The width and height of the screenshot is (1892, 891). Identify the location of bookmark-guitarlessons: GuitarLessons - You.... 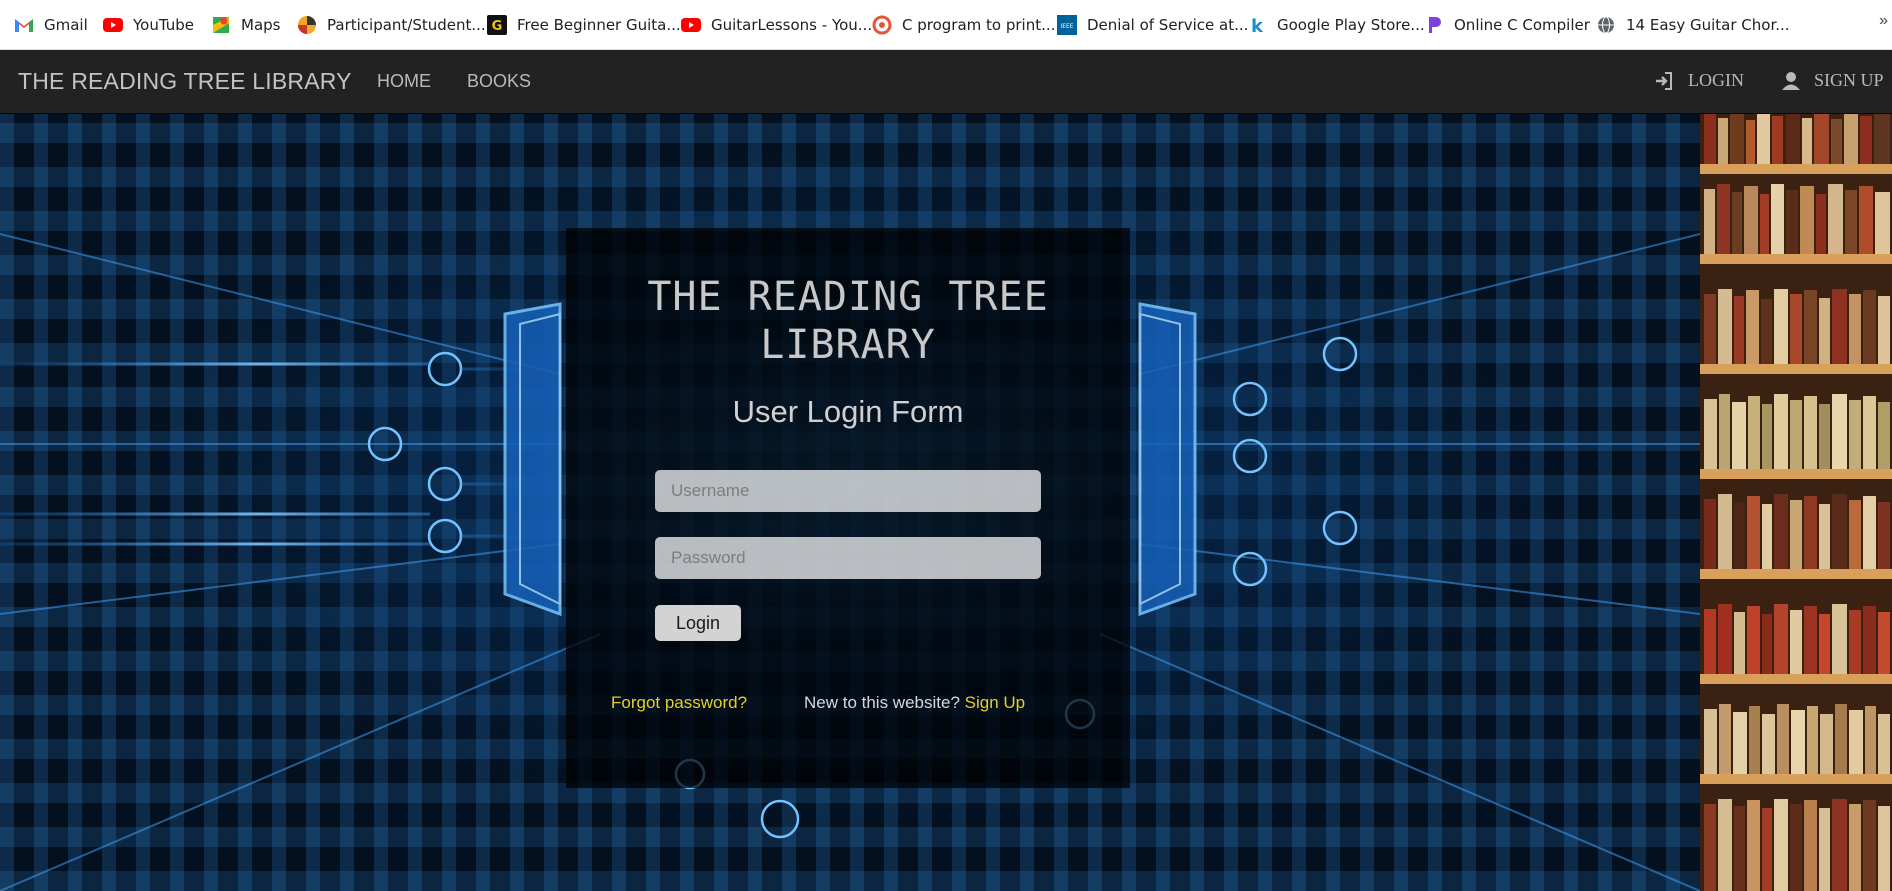
(776, 25).